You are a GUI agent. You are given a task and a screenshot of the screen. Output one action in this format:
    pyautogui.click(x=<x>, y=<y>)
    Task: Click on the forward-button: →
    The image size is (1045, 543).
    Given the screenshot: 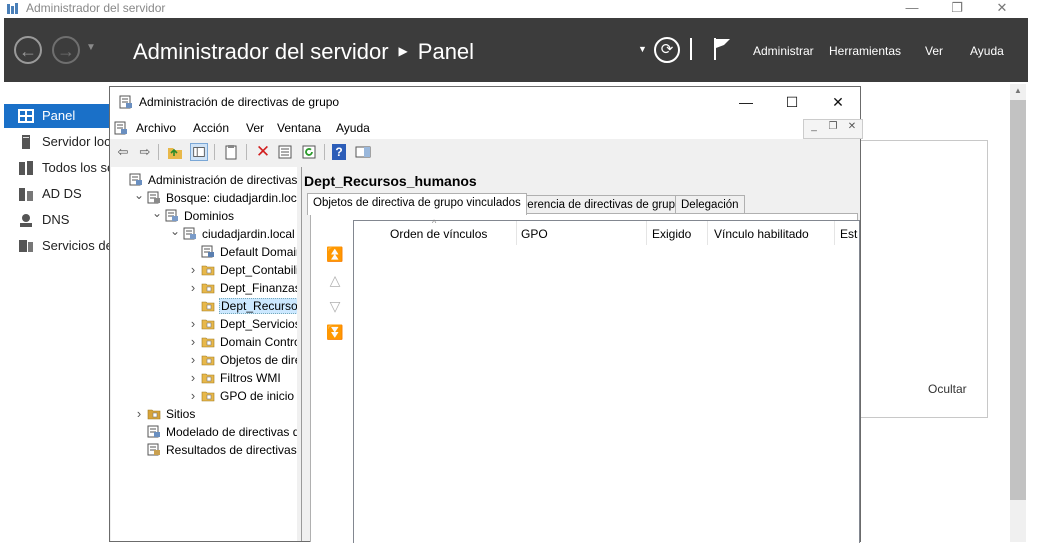 What is the action you would take?
    pyautogui.click(x=66, y=50)
    